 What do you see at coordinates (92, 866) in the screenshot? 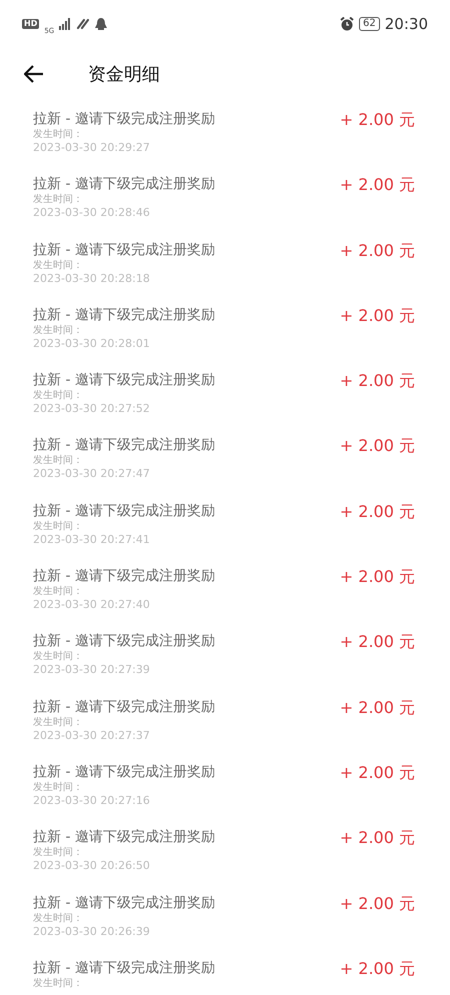
I see `record-time: 2023-03-30 20:26:50` at bounding box center [92, 866].